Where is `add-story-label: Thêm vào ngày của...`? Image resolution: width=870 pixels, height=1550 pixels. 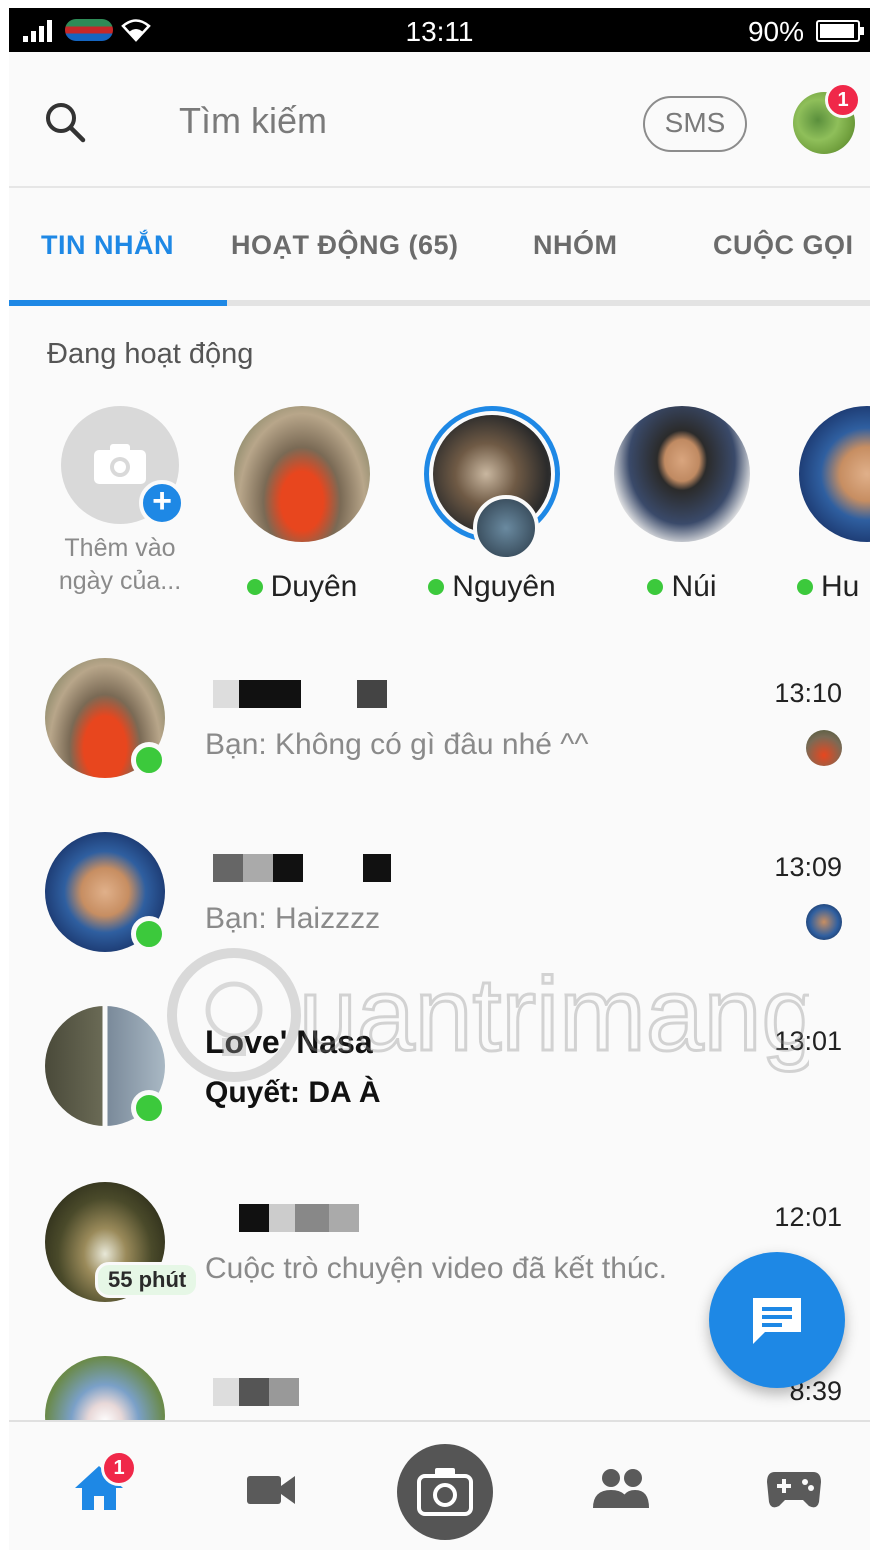
add-story-label: Thêm vào ngày của... is located at coordinates (120, 564).